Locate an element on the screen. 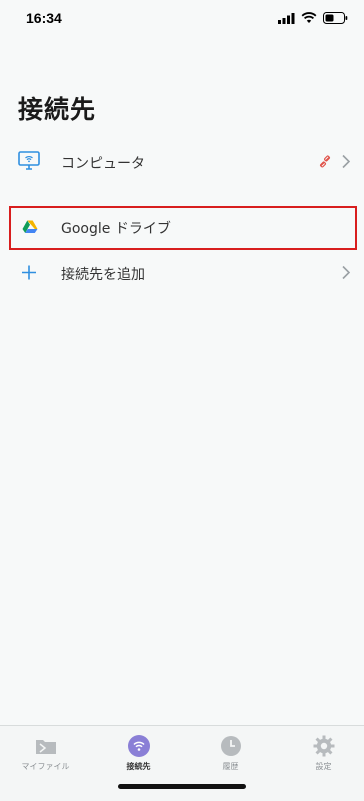  tab-settings: 設定 is located at coordinates (321, 753).